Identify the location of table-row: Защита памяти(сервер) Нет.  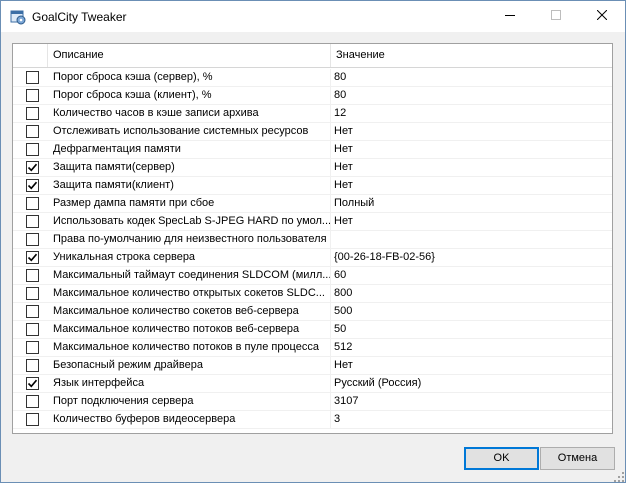
(312, 168).